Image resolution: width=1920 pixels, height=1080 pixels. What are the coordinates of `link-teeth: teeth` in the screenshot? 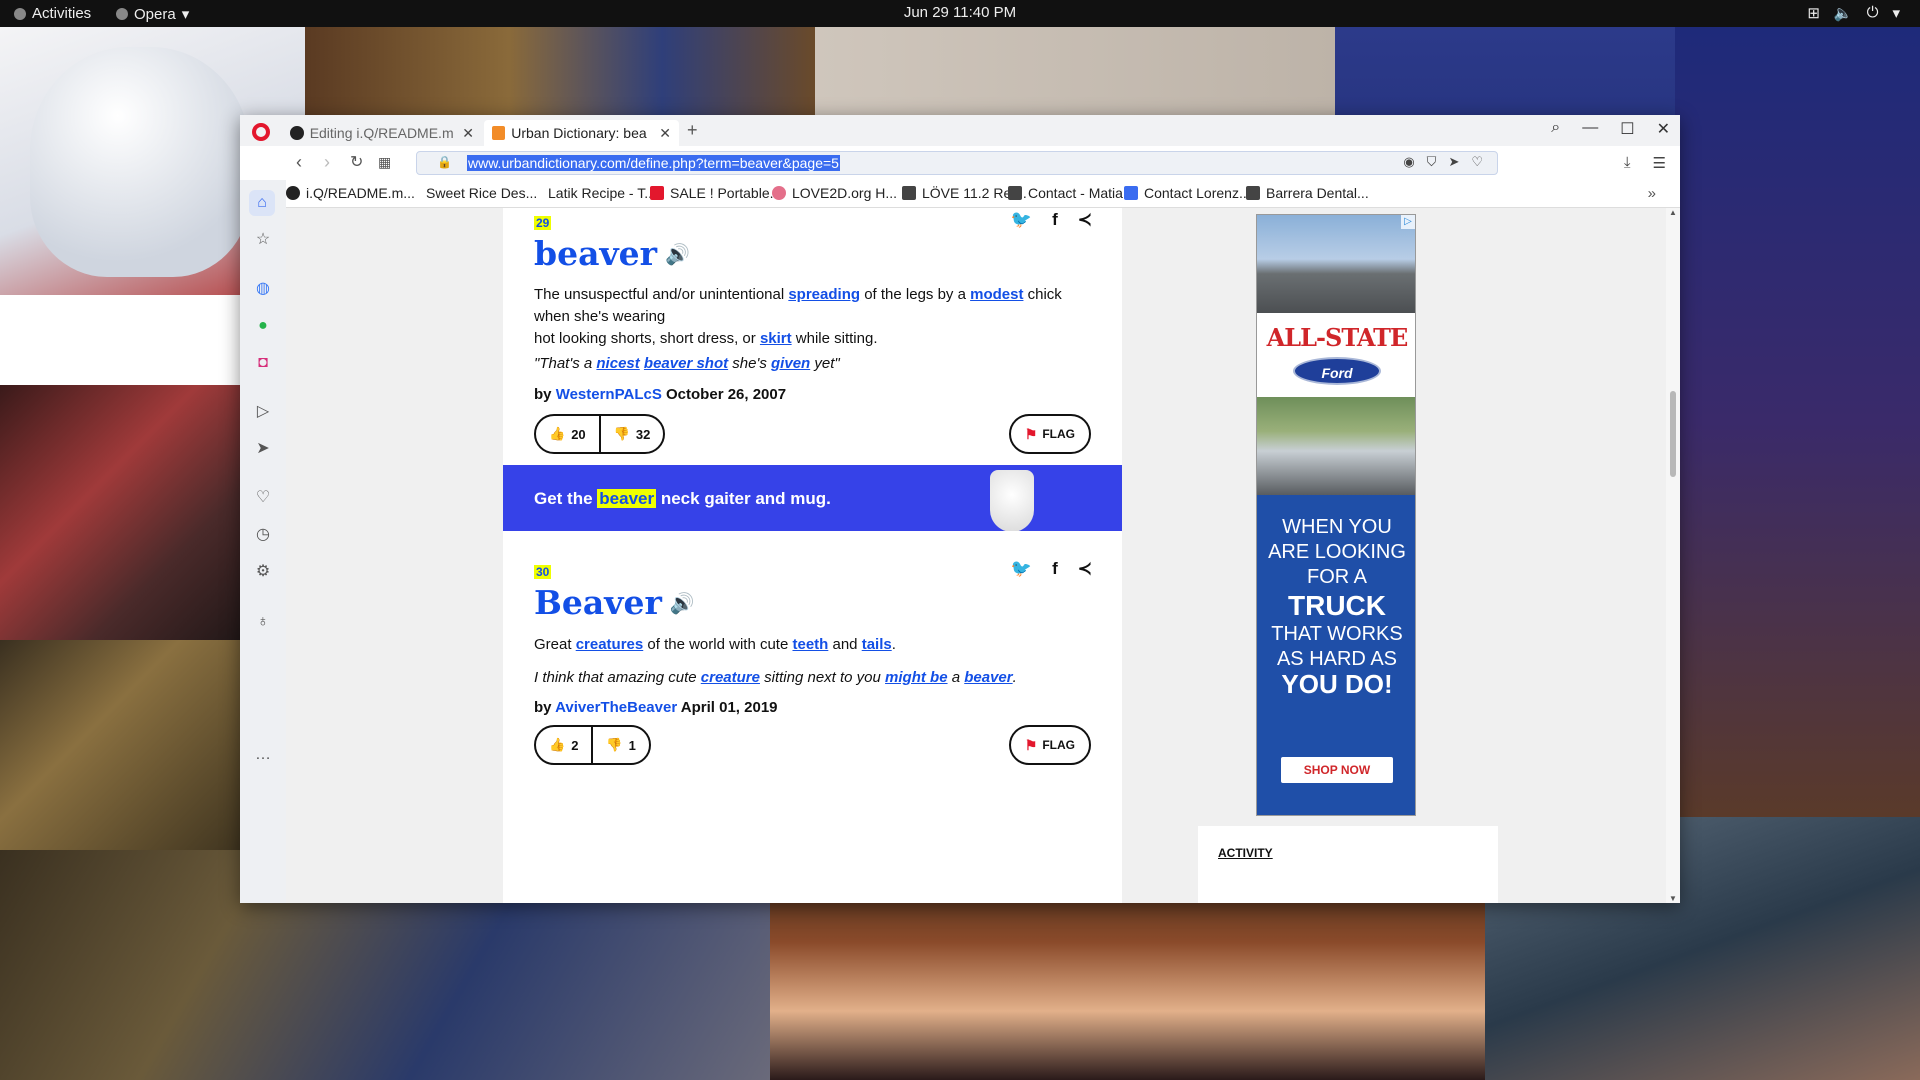 It's located at (810, 644).